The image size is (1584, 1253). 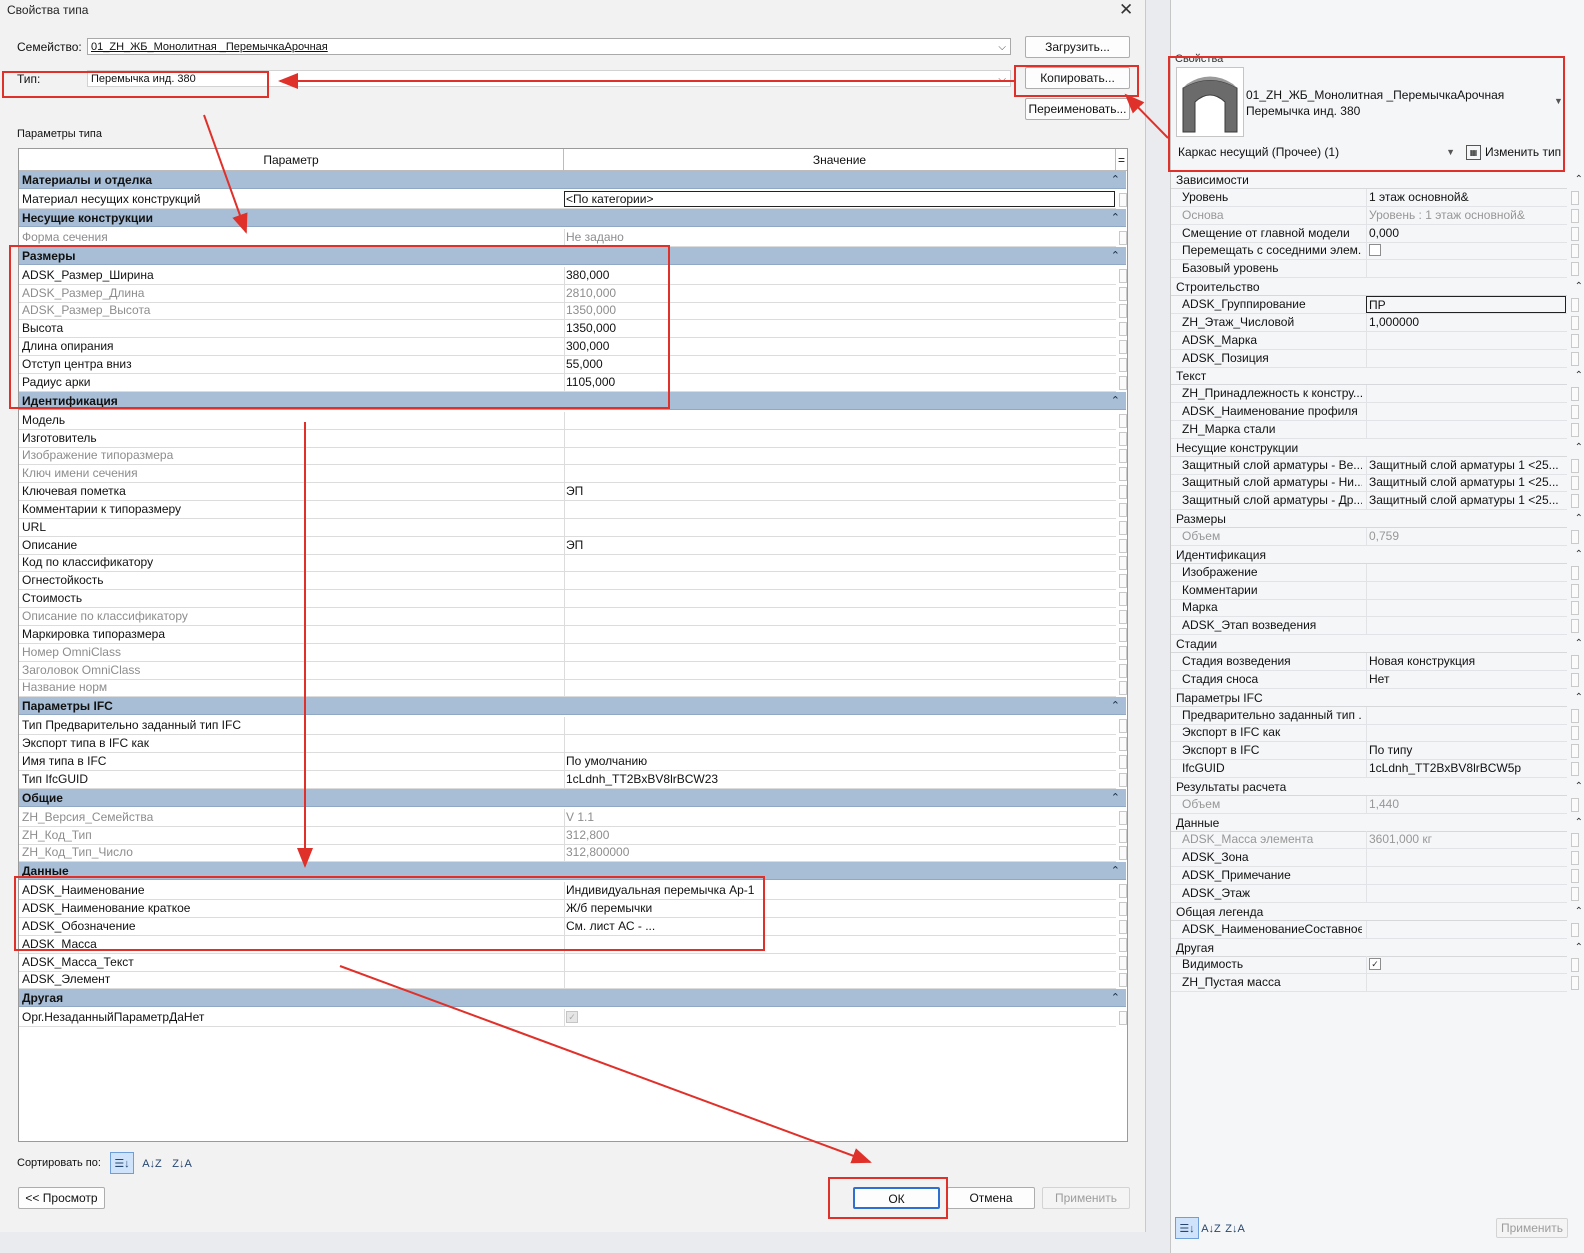 I want to click on palette-param-row: Изображение, so click(x=1375, y=572).